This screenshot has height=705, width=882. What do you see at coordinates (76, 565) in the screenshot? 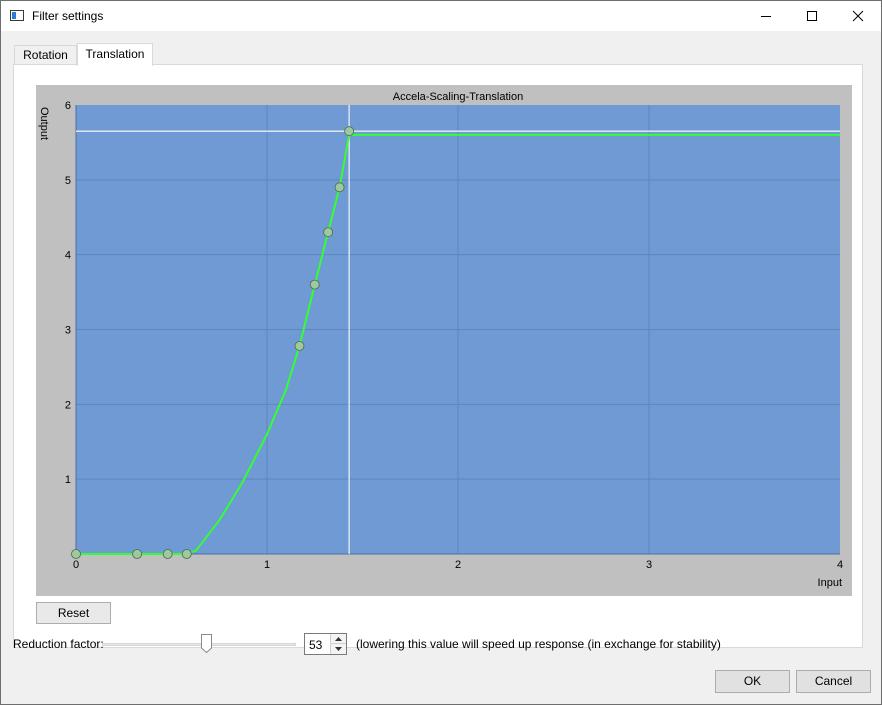
I see `x-tick-label: 0` at bounding box center [76, 565].